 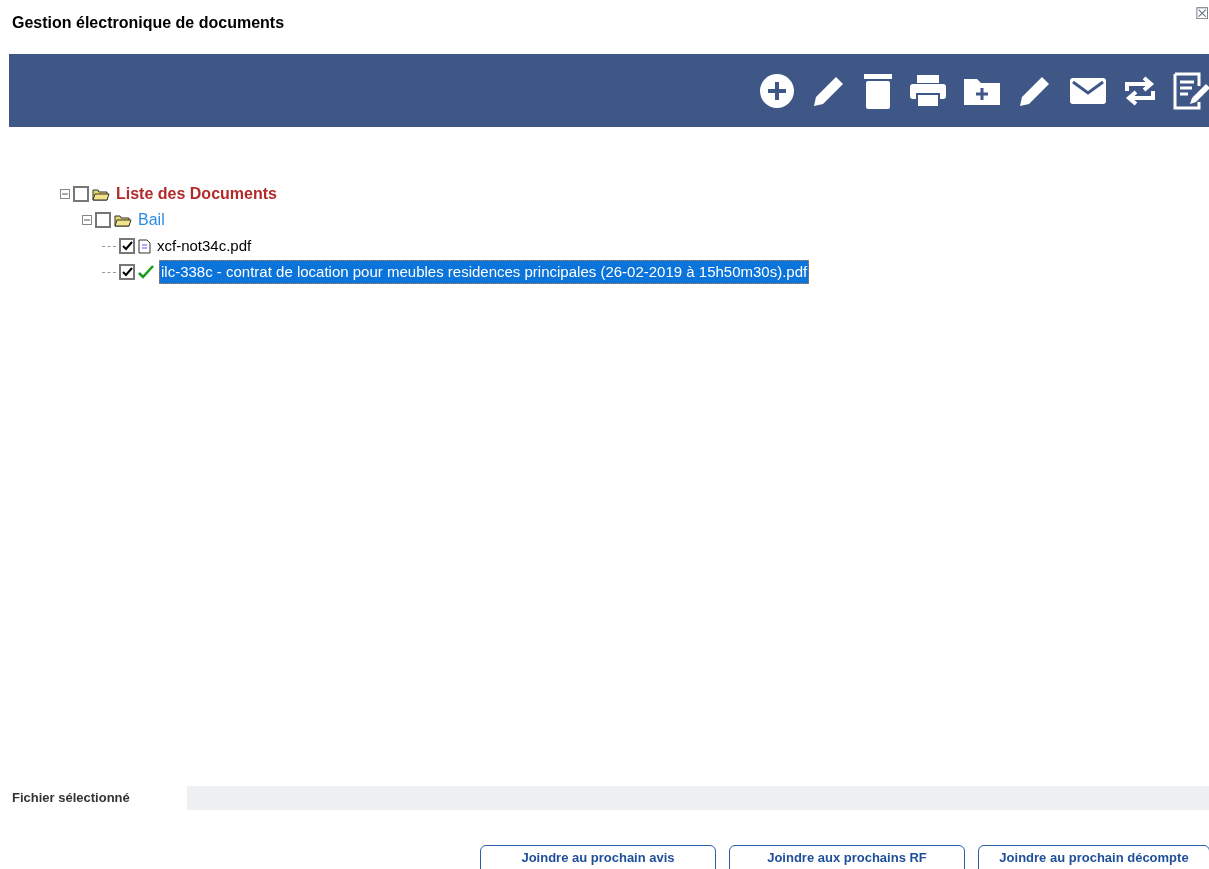 What do you see at coordinates (1088, 90) in the screenshot?
I see `envelope-icon` at bounding box center [1088, 90].